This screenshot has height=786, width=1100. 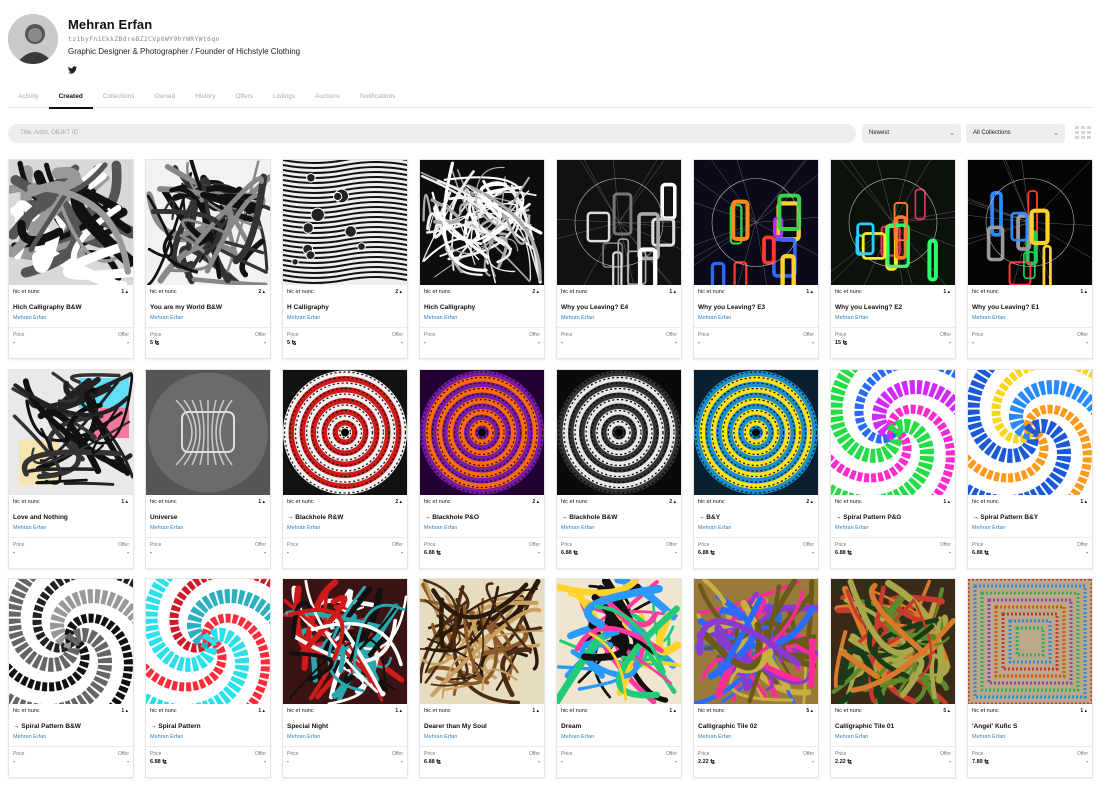 What do you see at coordinates (482, 517) in the screenshot?
I see `objkt-title: → Blackhole P&O` at bounding box center [482, 517].